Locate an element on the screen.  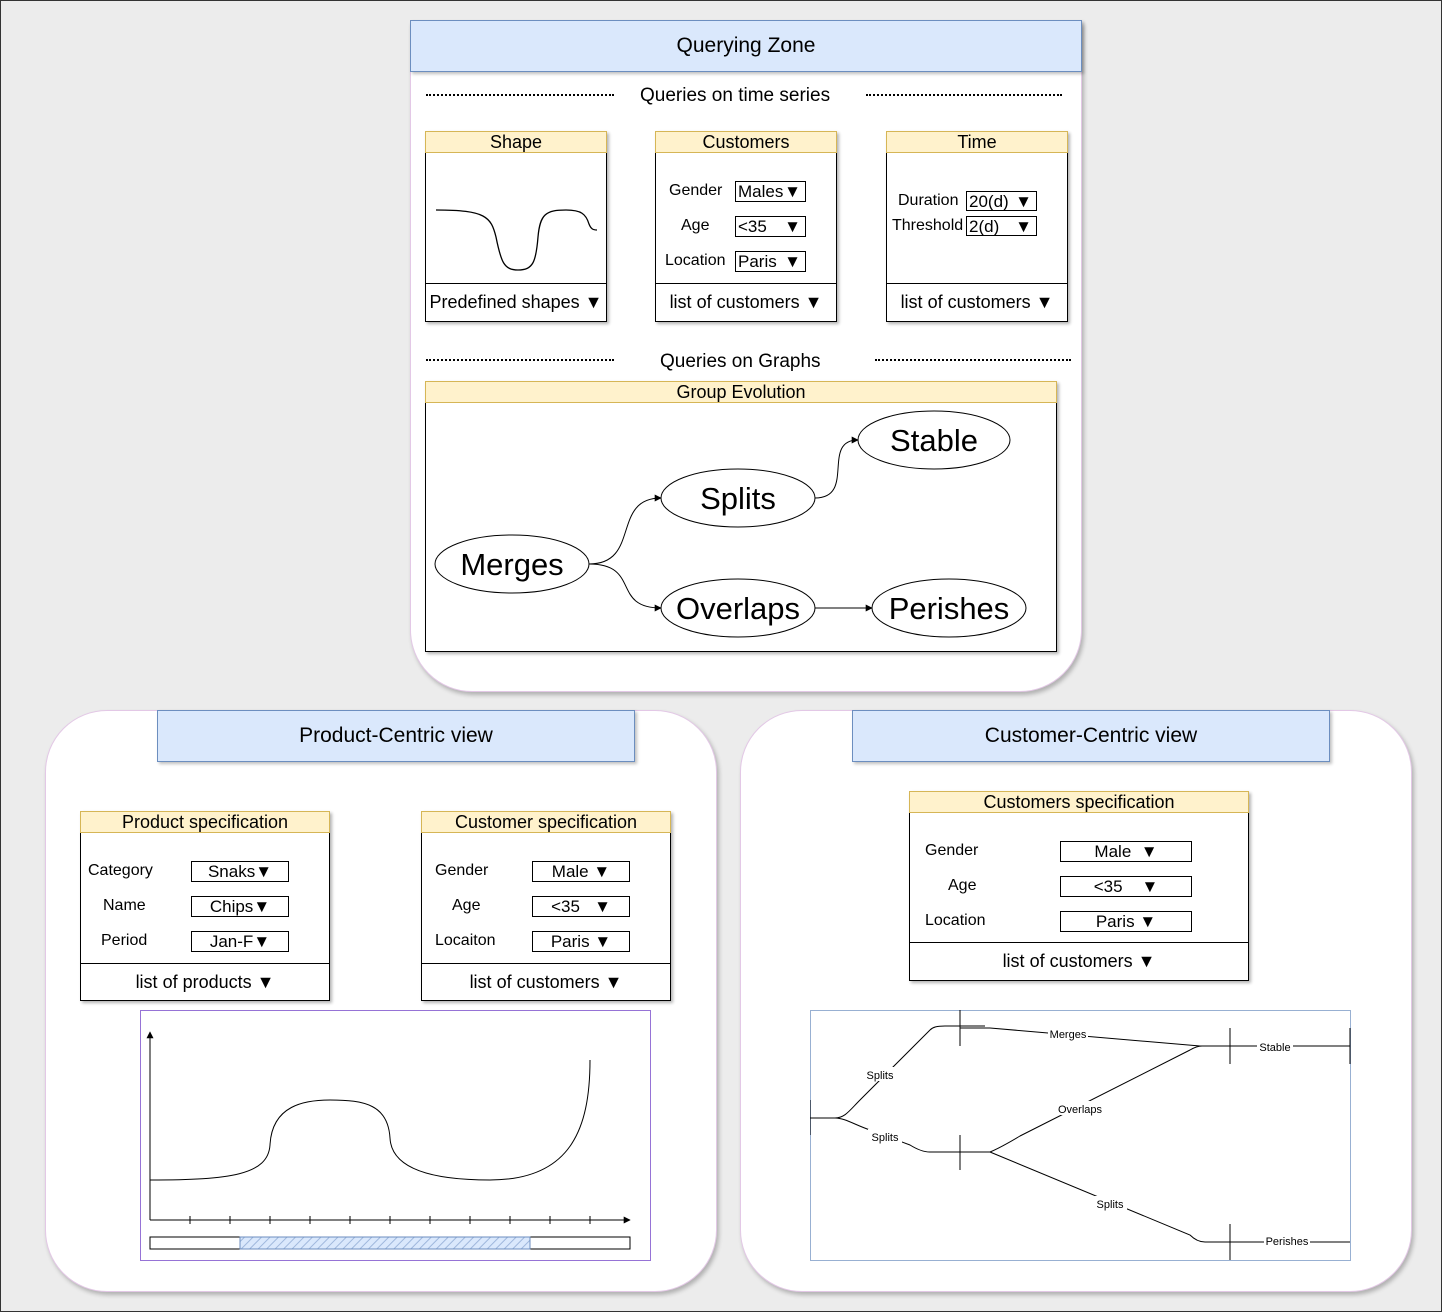
category-select-value: Snaks is located at coordinates (231, 871).